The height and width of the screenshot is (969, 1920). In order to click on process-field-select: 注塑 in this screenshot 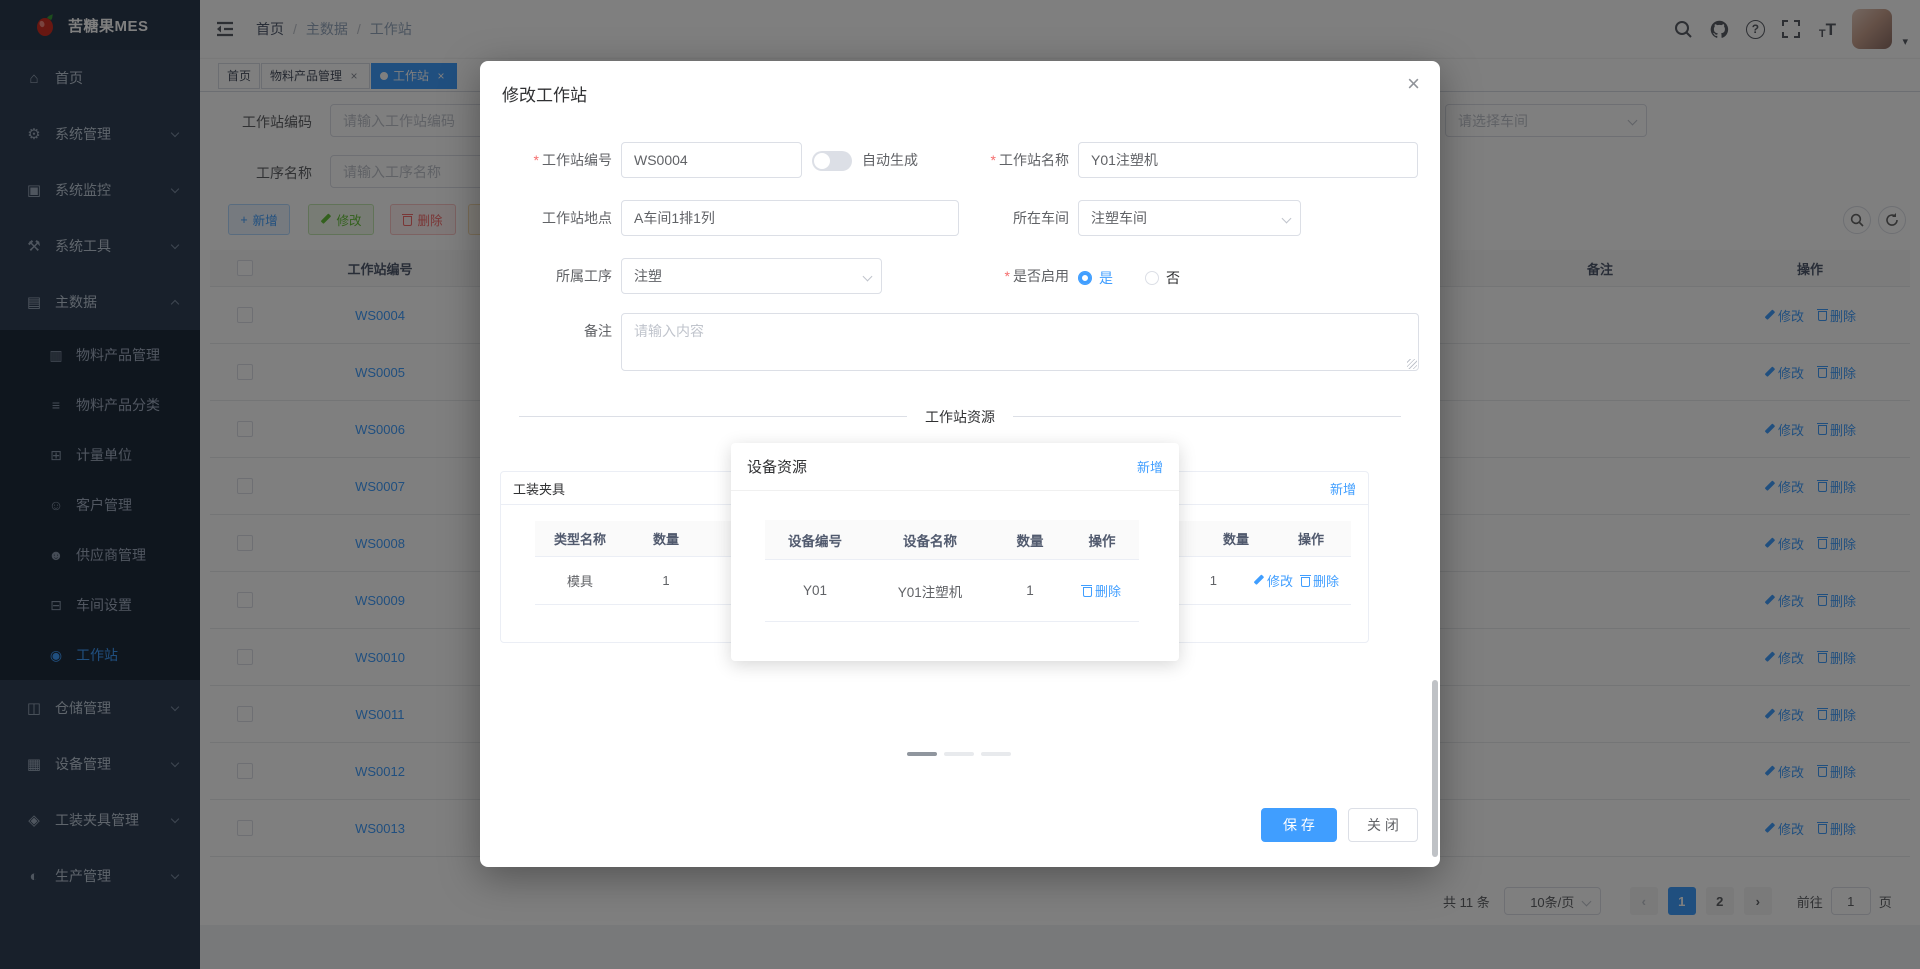, I will do `click(751, 276)`.